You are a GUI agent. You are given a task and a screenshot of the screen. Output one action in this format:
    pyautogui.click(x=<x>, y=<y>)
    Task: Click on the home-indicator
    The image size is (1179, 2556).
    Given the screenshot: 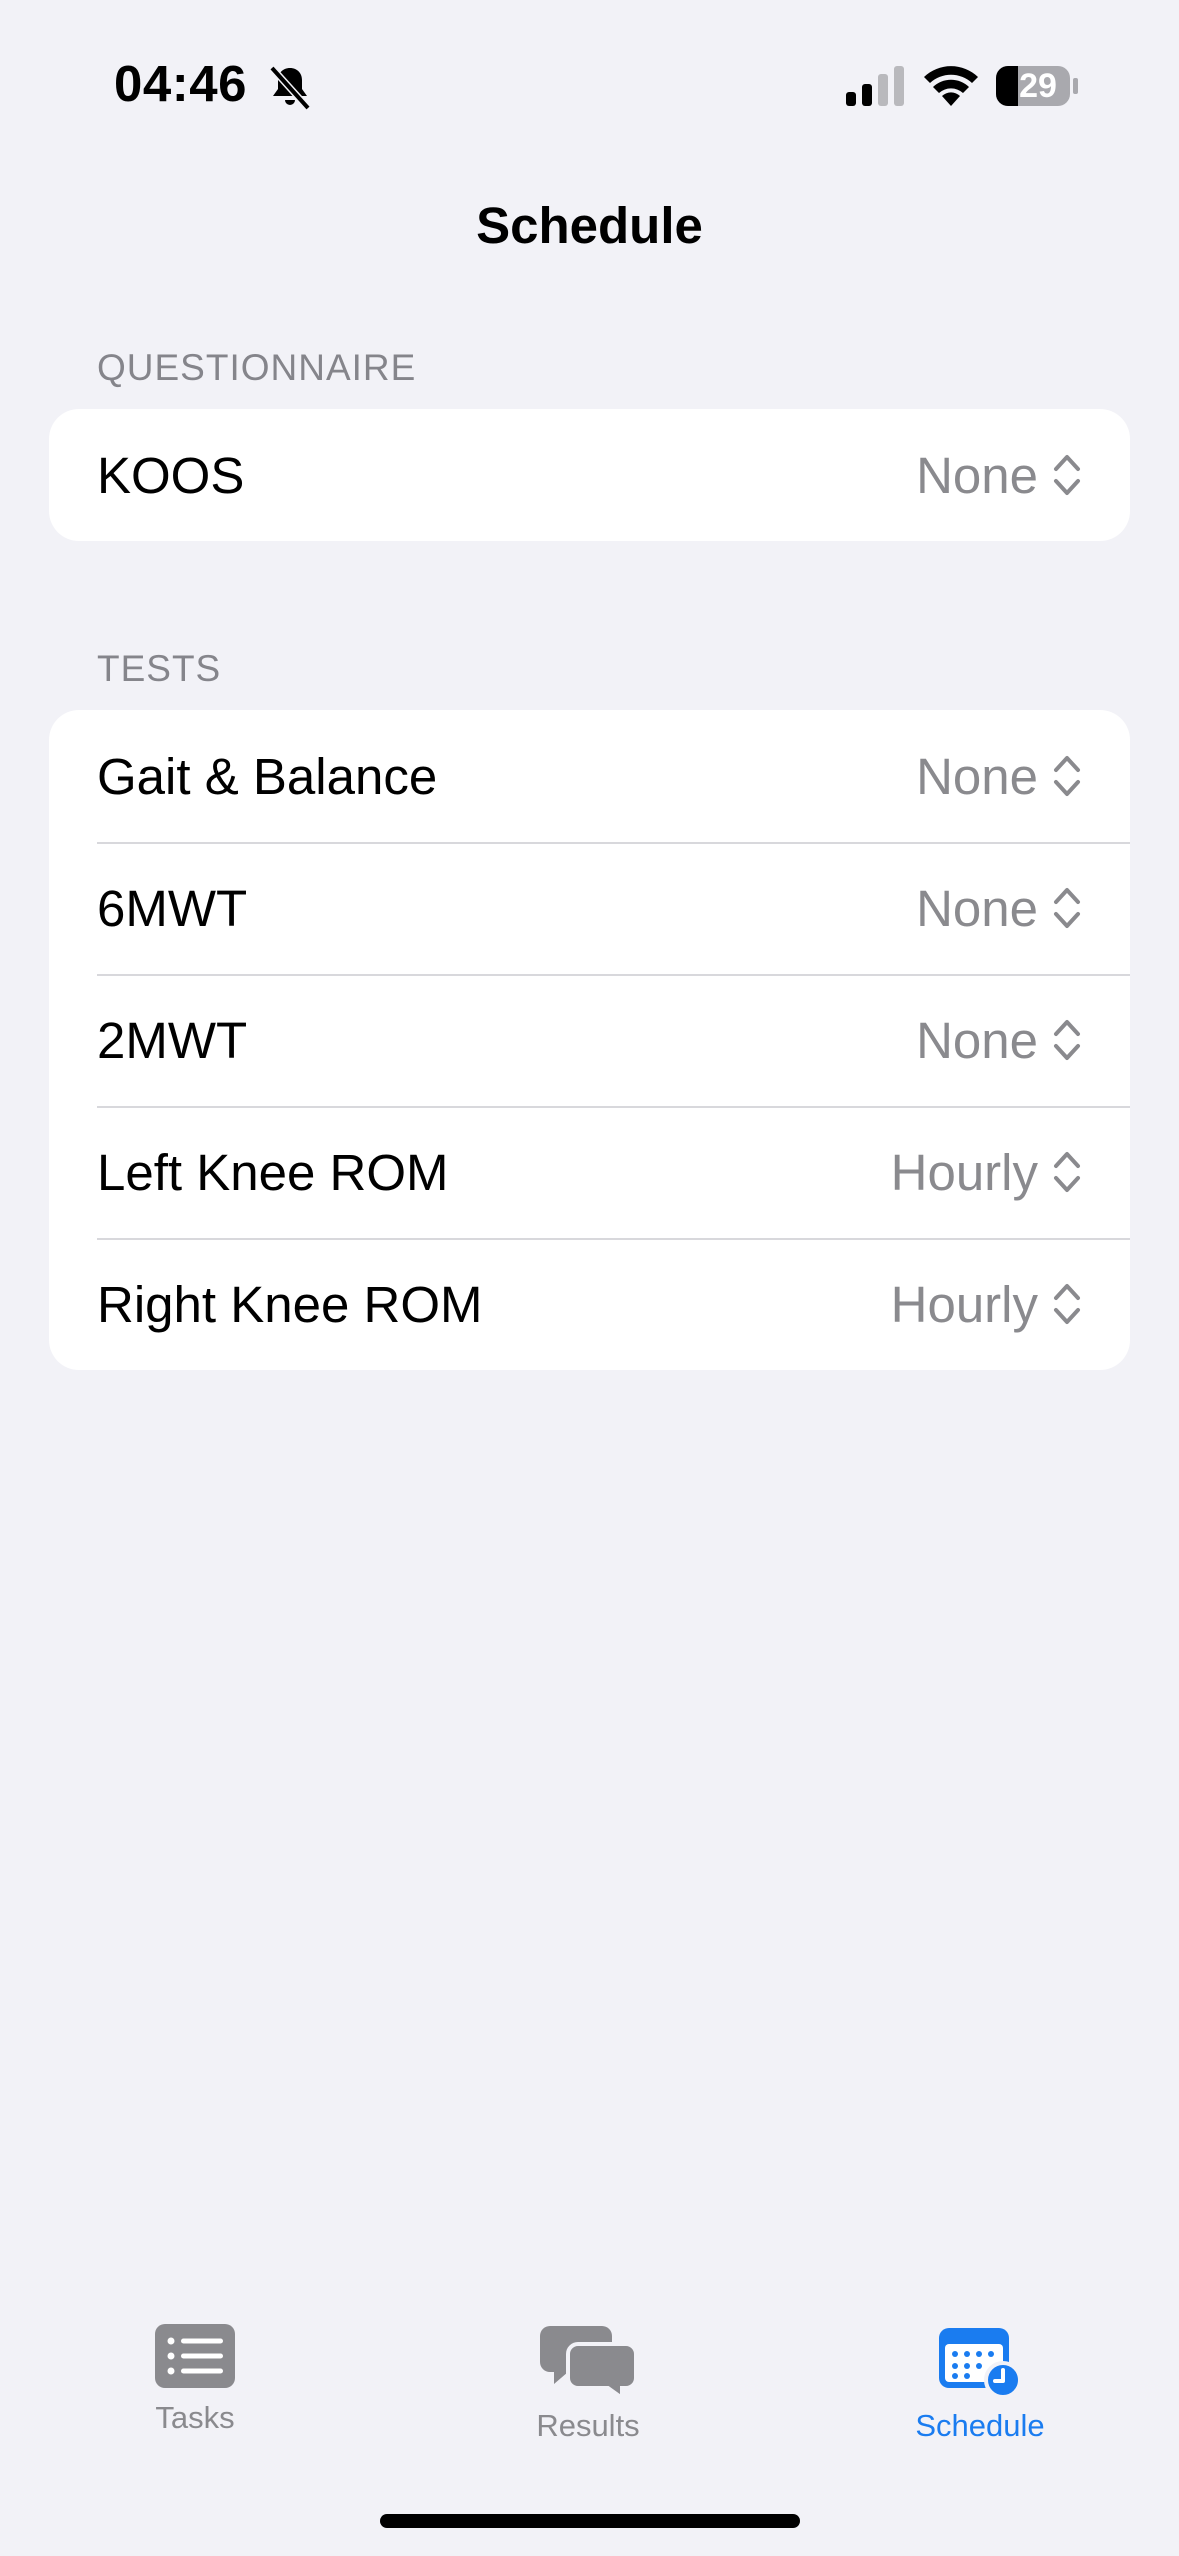 What is the action you would take?
    pyautogui.click(x=590, y=2521)
    